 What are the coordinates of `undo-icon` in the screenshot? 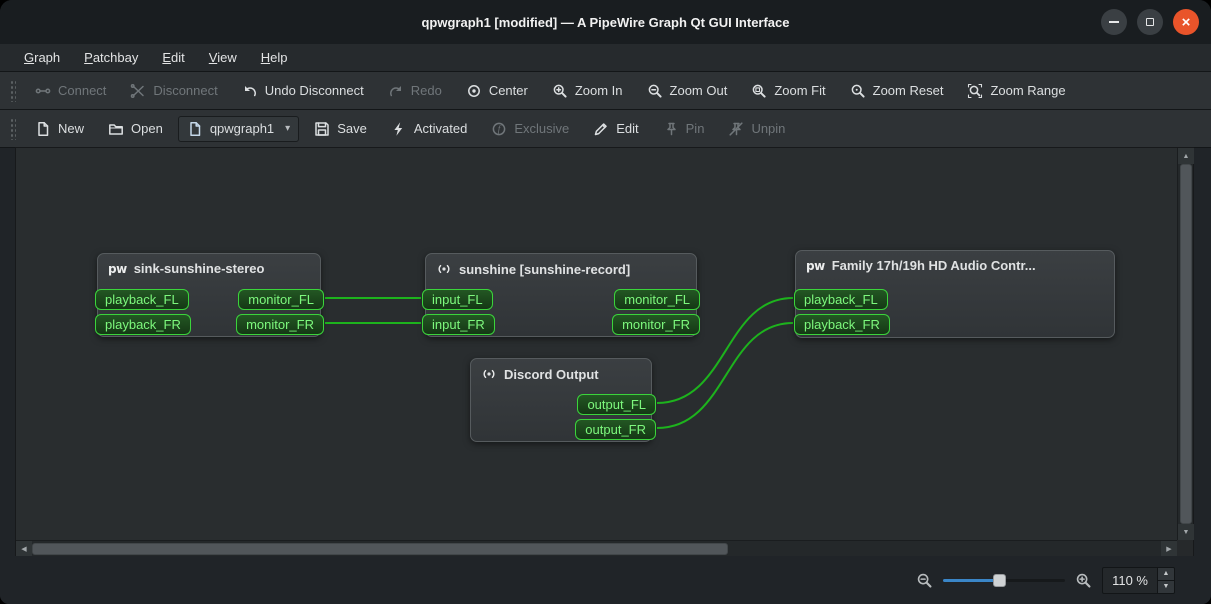 It's located at (250, 90).